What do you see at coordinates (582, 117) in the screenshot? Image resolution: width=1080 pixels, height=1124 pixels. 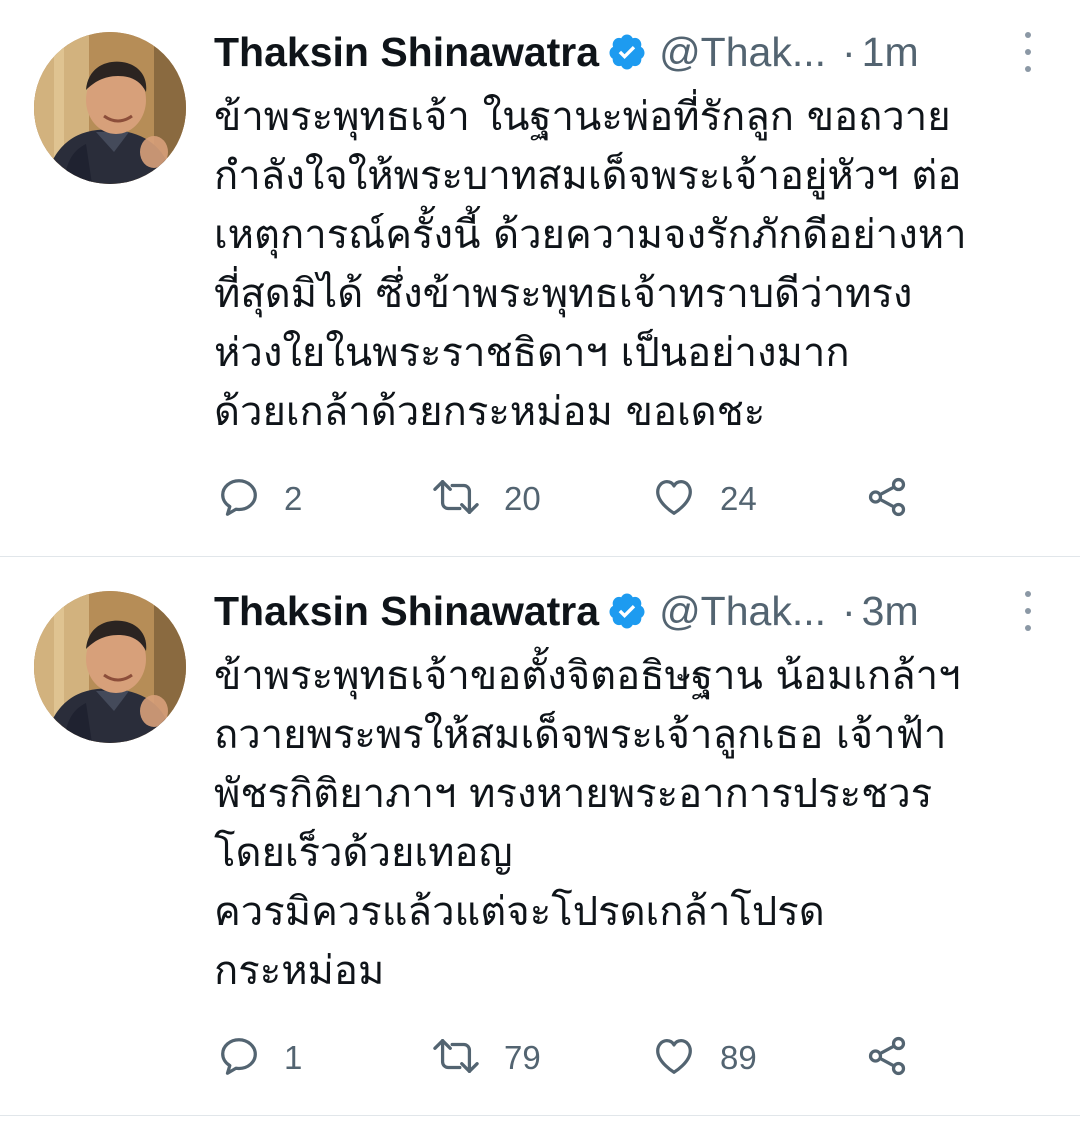 I see `tweet-text-line: ข้าพระพุทธเจ้า ในฐานะพ่อที่รักลูก ขอถวาย` at bounding box center [582, 117].